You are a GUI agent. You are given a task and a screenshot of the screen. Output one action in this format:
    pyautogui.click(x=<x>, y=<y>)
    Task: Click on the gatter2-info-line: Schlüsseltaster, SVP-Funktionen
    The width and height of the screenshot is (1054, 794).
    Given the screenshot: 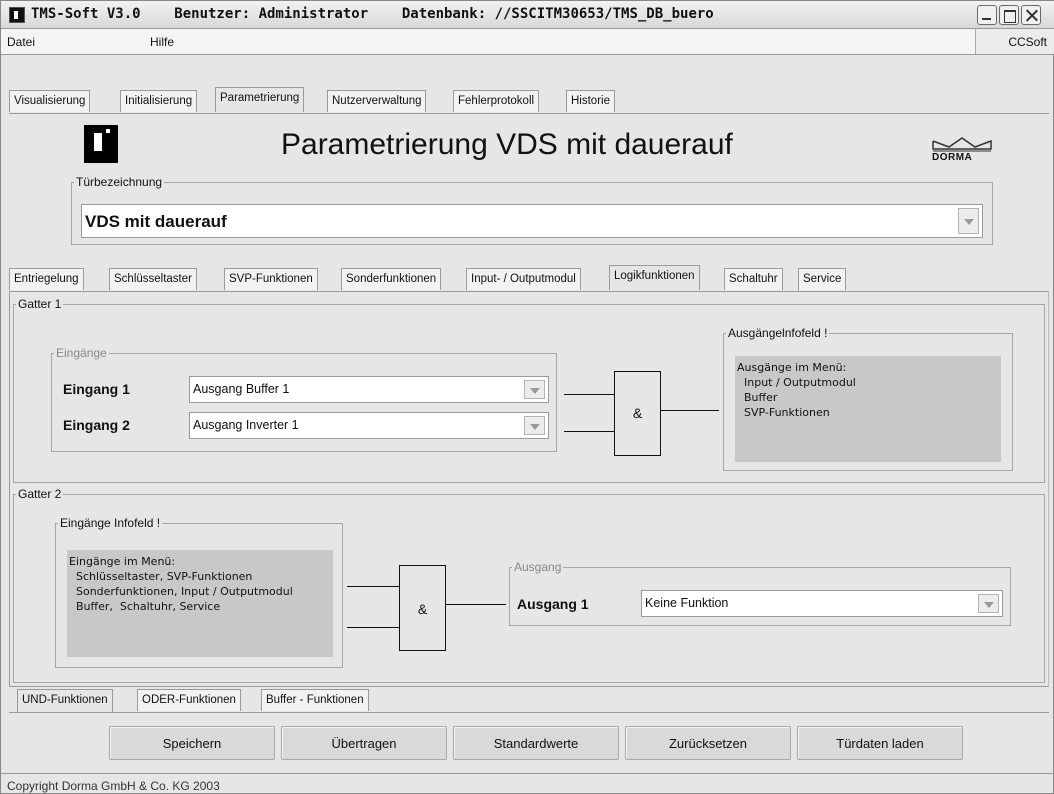 What is the action you would take?
    pyautogui.click(x=161, y=576)
    